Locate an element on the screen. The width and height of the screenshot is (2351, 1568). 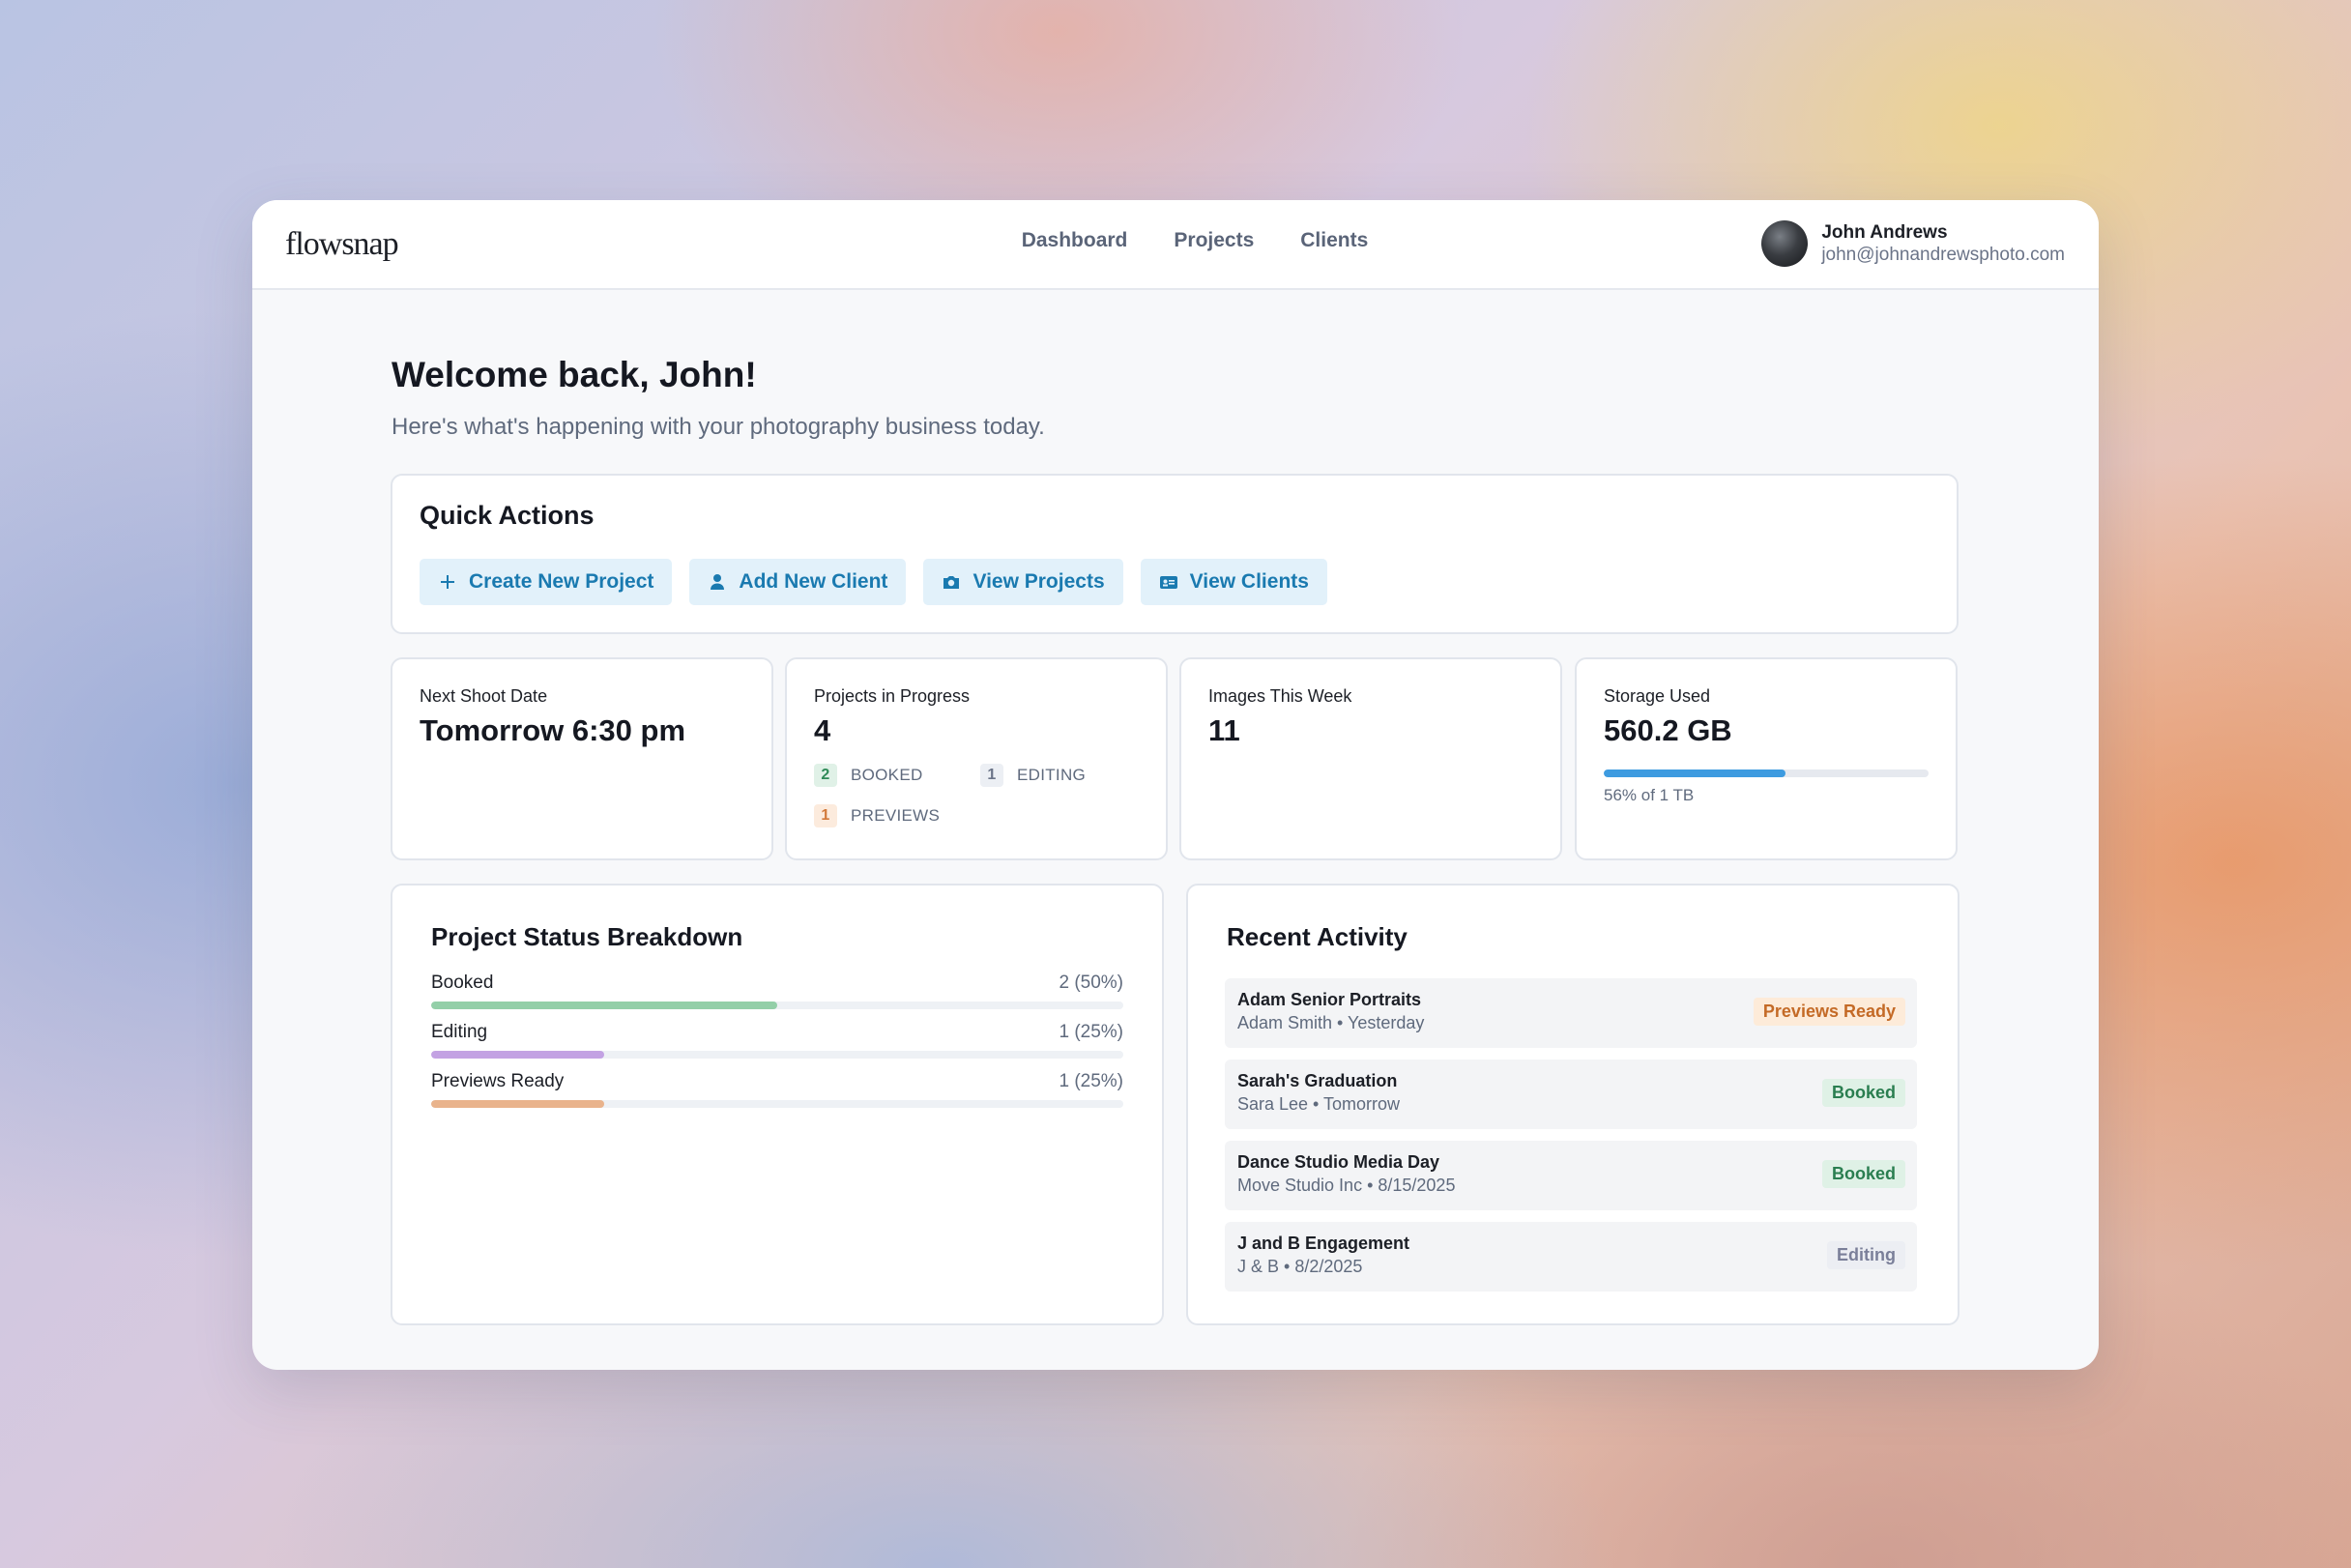
breakdown-row-booked: Booked 2 (50%) is located at coordinates (777, 991).